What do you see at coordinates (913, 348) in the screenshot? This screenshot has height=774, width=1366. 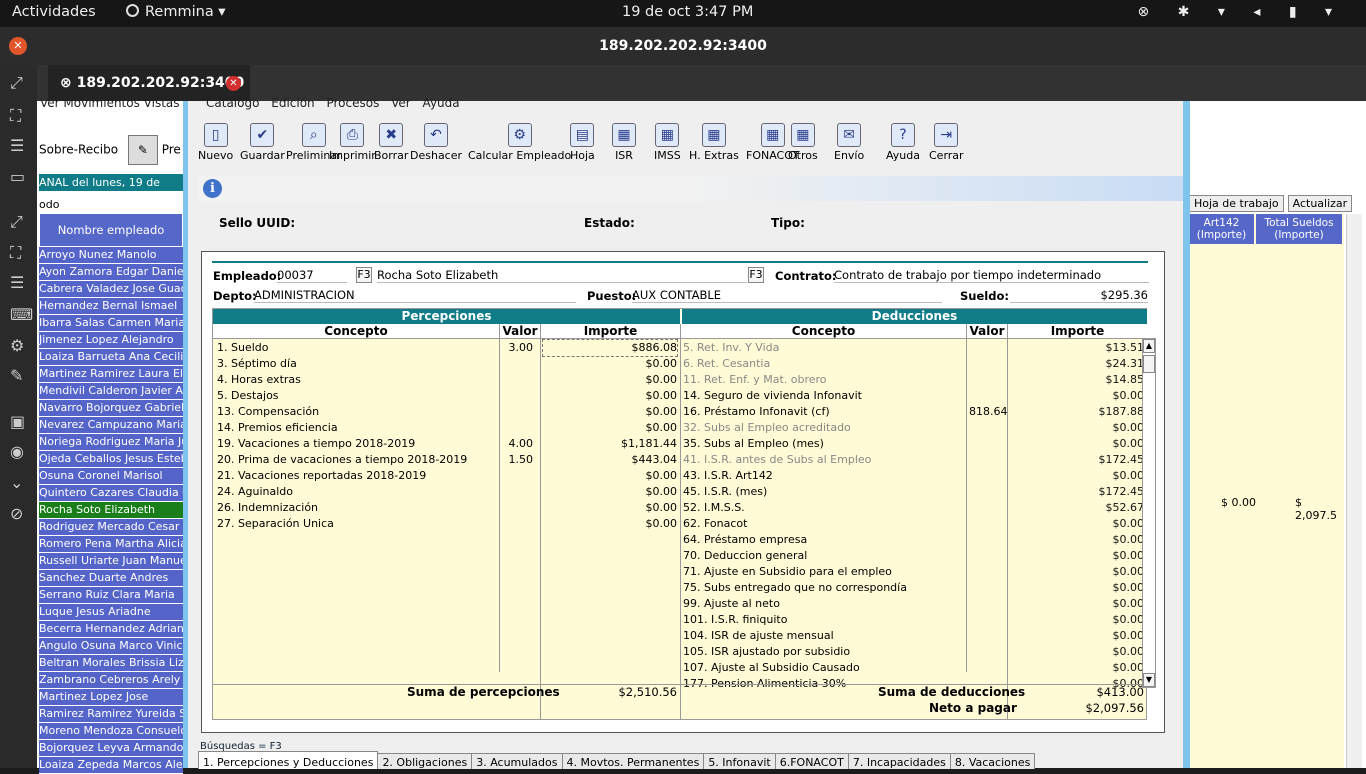 I see `deduccion-row: 5. Ret. Inv. Y Vida $13.51` at bounding box center [913, 348].